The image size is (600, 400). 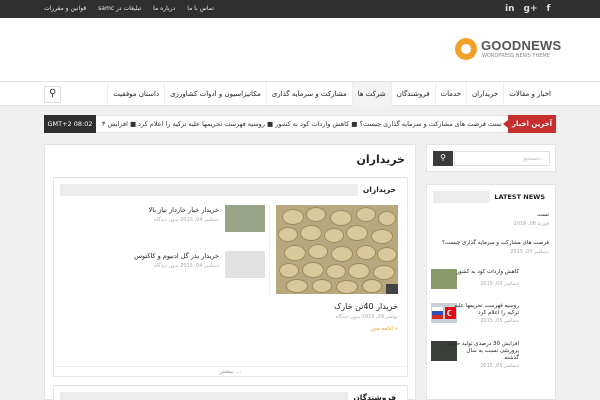 What do you see at coordinates (466, 49) in the screenshot?
I see `logo-icon` at bounding box center [466, 49].